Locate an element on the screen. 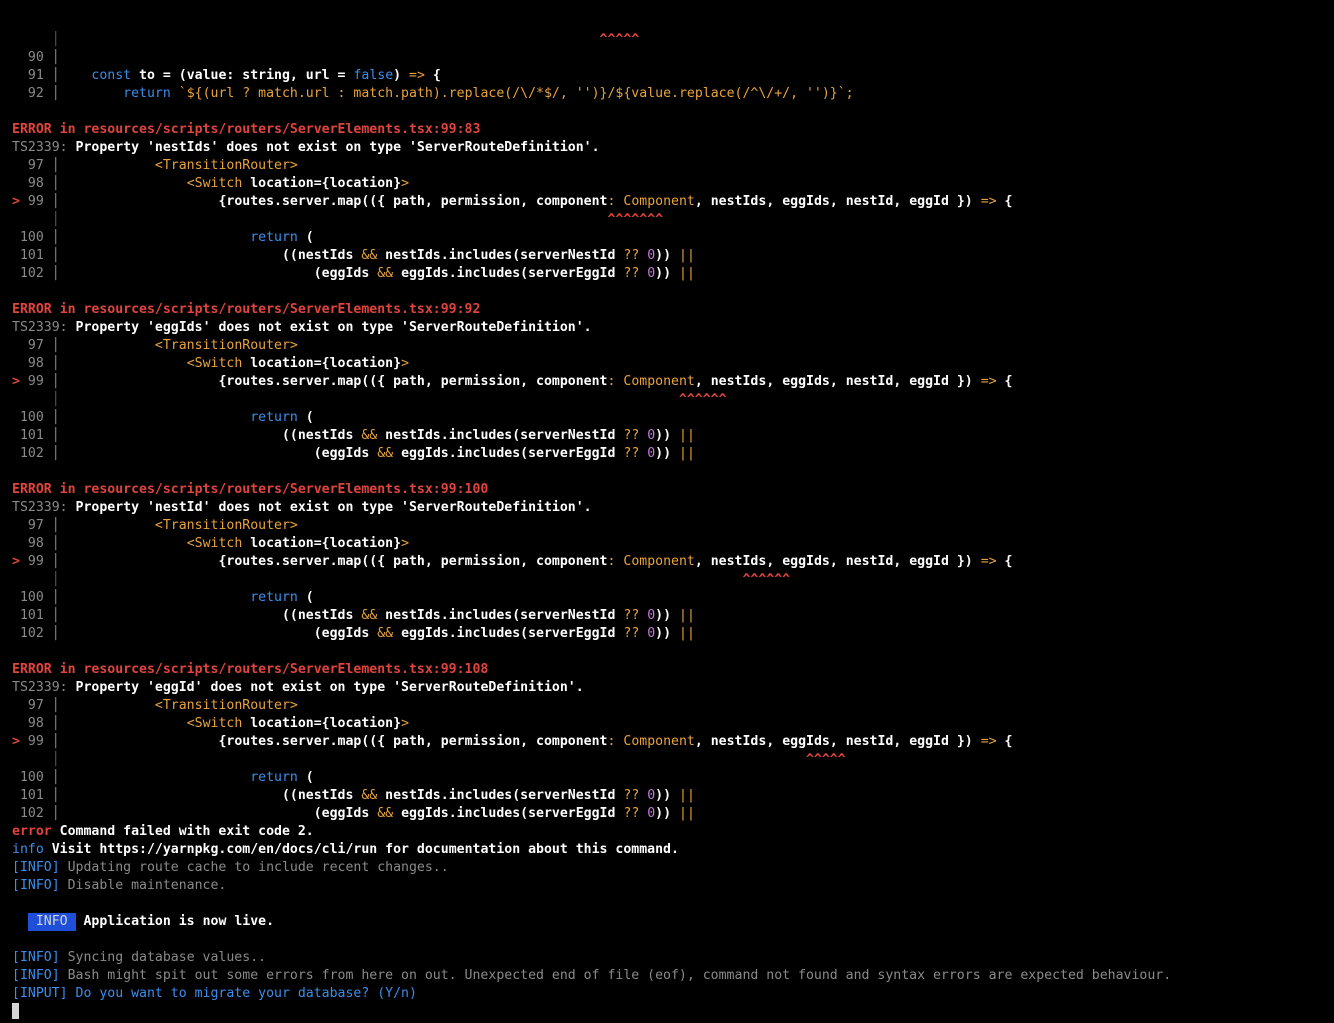 The image size is (1334, 1023). terminal-text: 0 is located at coordinates (651, 255).